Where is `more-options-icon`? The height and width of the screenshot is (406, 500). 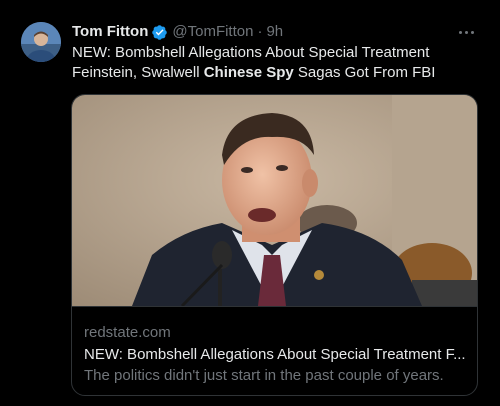
more-options-icon is located at coordinates (466, 32).